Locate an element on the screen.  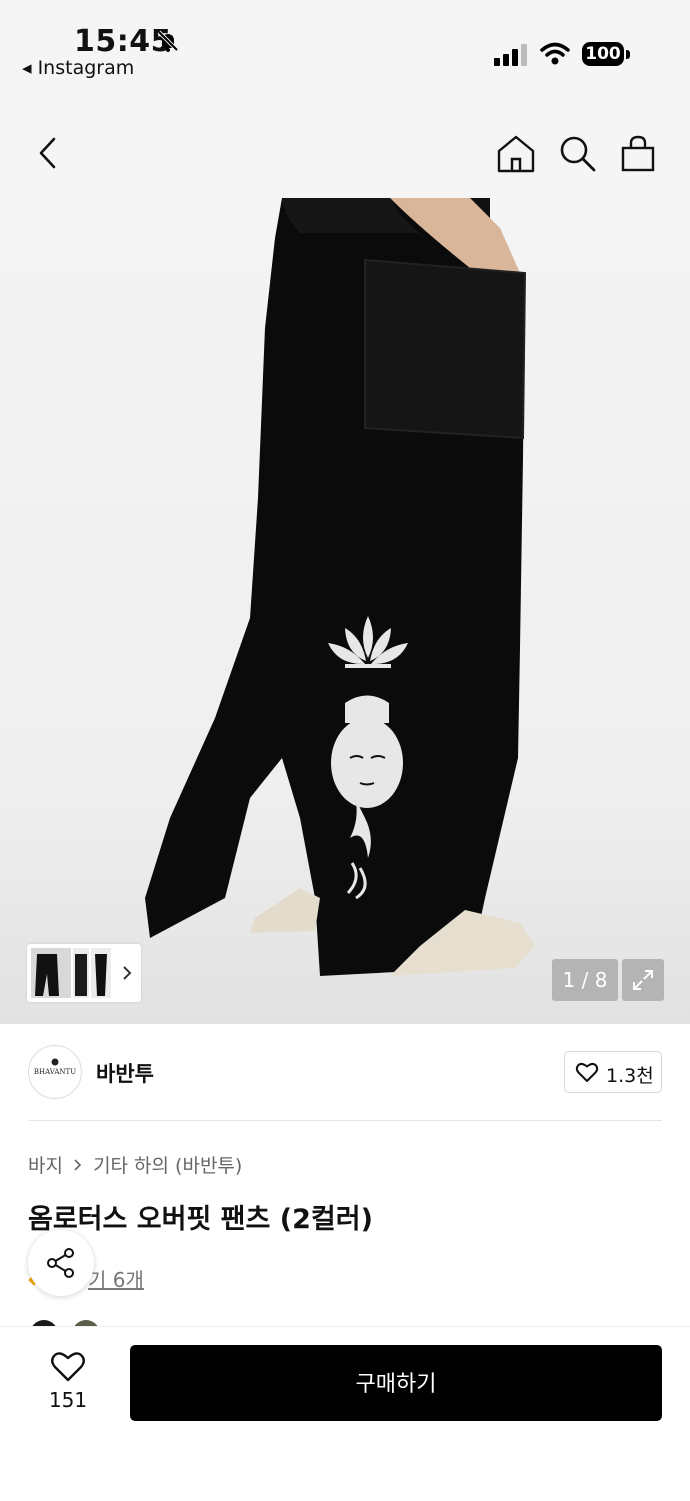
brand-logo: BHAVANTU is located at coordinates (55, 1072).